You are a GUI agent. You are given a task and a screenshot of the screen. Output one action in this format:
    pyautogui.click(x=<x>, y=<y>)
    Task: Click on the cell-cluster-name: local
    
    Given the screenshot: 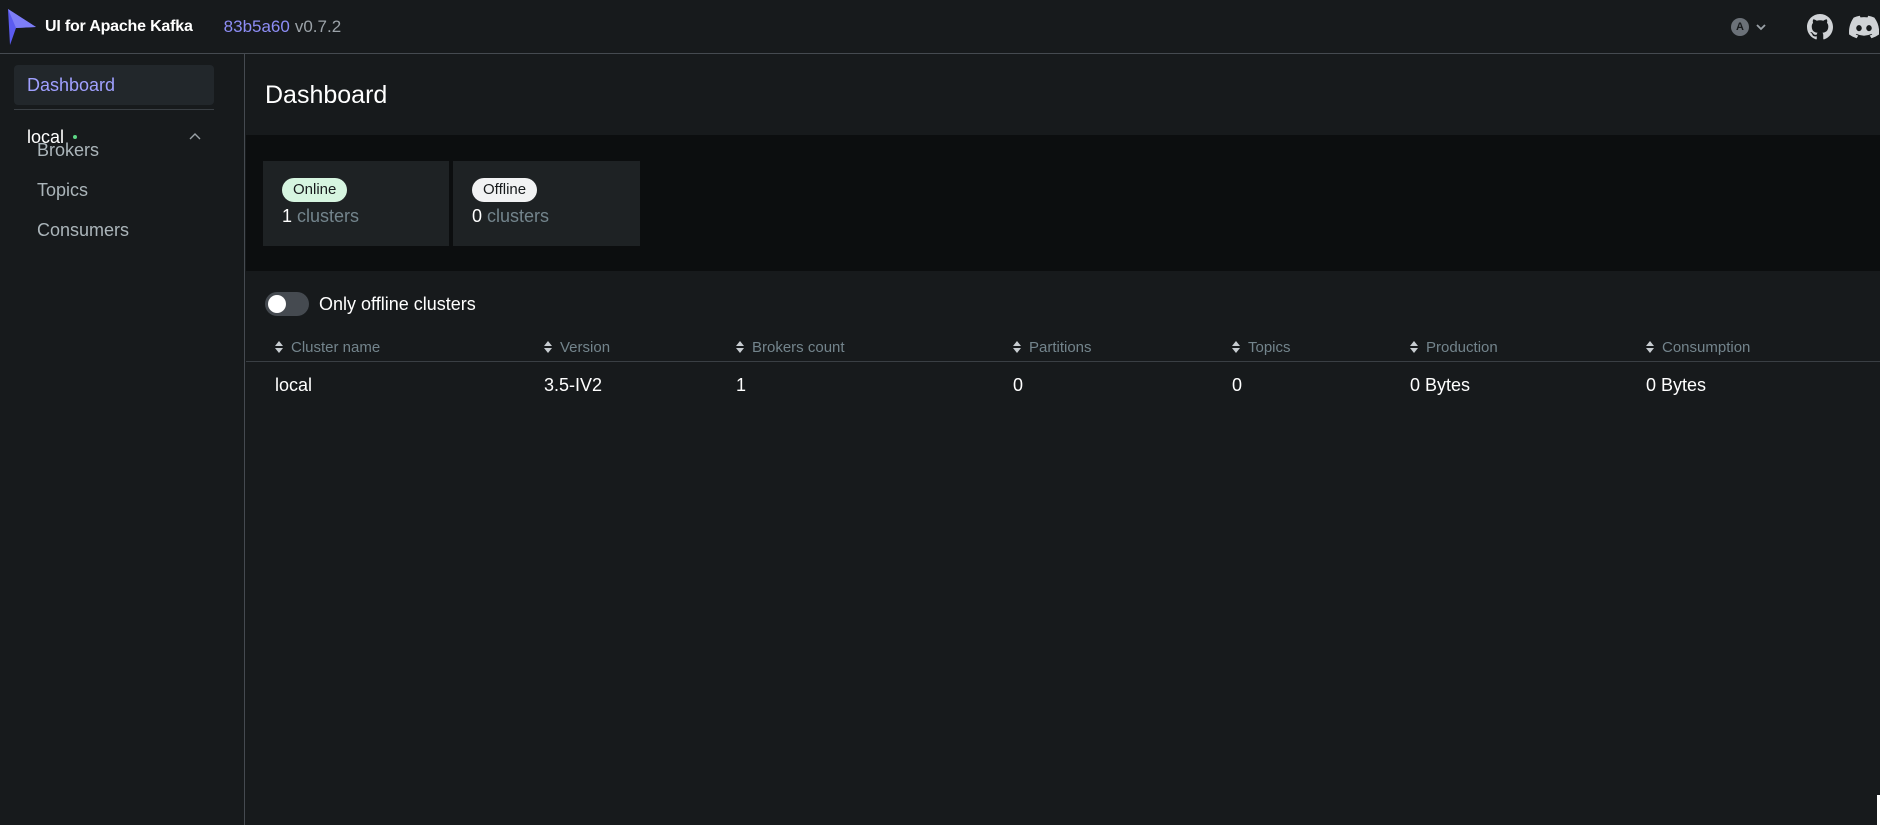 What is the action you would take?
    pyautogui.click(x=293, y=385)
    